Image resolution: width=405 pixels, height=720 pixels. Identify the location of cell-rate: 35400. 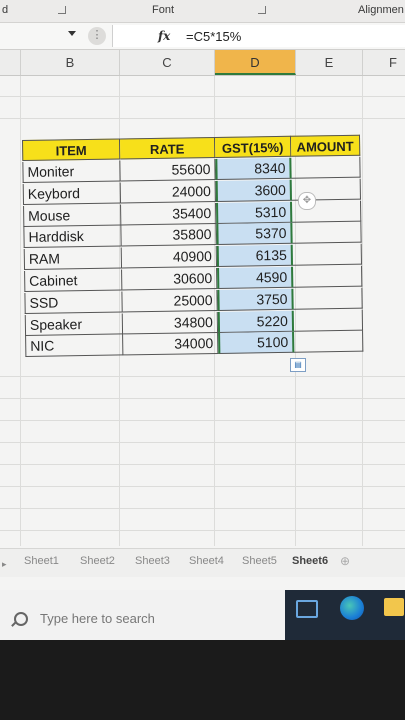
(169, 214).